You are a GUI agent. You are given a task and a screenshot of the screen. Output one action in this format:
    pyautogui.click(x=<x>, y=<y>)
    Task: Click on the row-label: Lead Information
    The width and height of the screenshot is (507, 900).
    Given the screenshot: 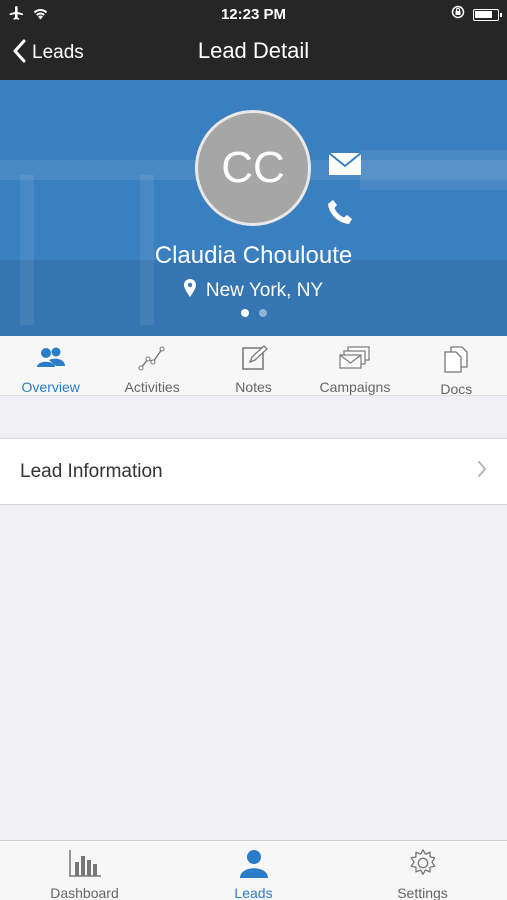 What is the action you would take?
    pyautogui.click(x=91, y=471)
    